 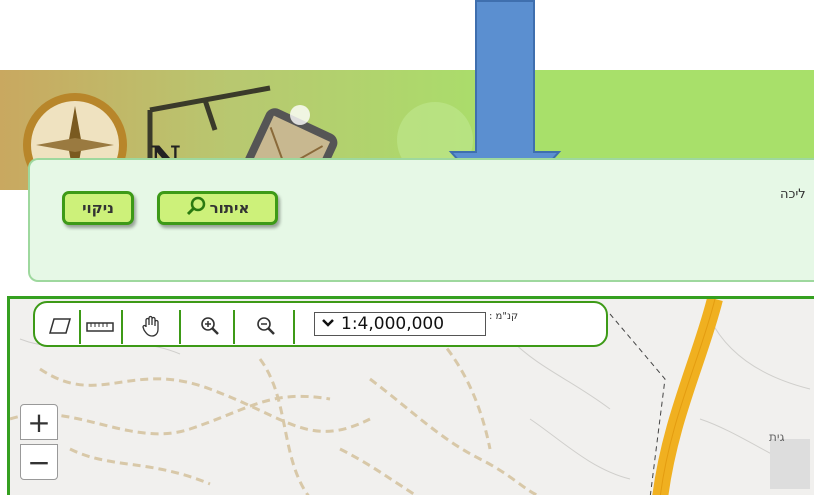 What do you see at coordinates (39, 422) in the screenshot?
I see `map-zoom-in-button: +` at bounding box center [39, 422].